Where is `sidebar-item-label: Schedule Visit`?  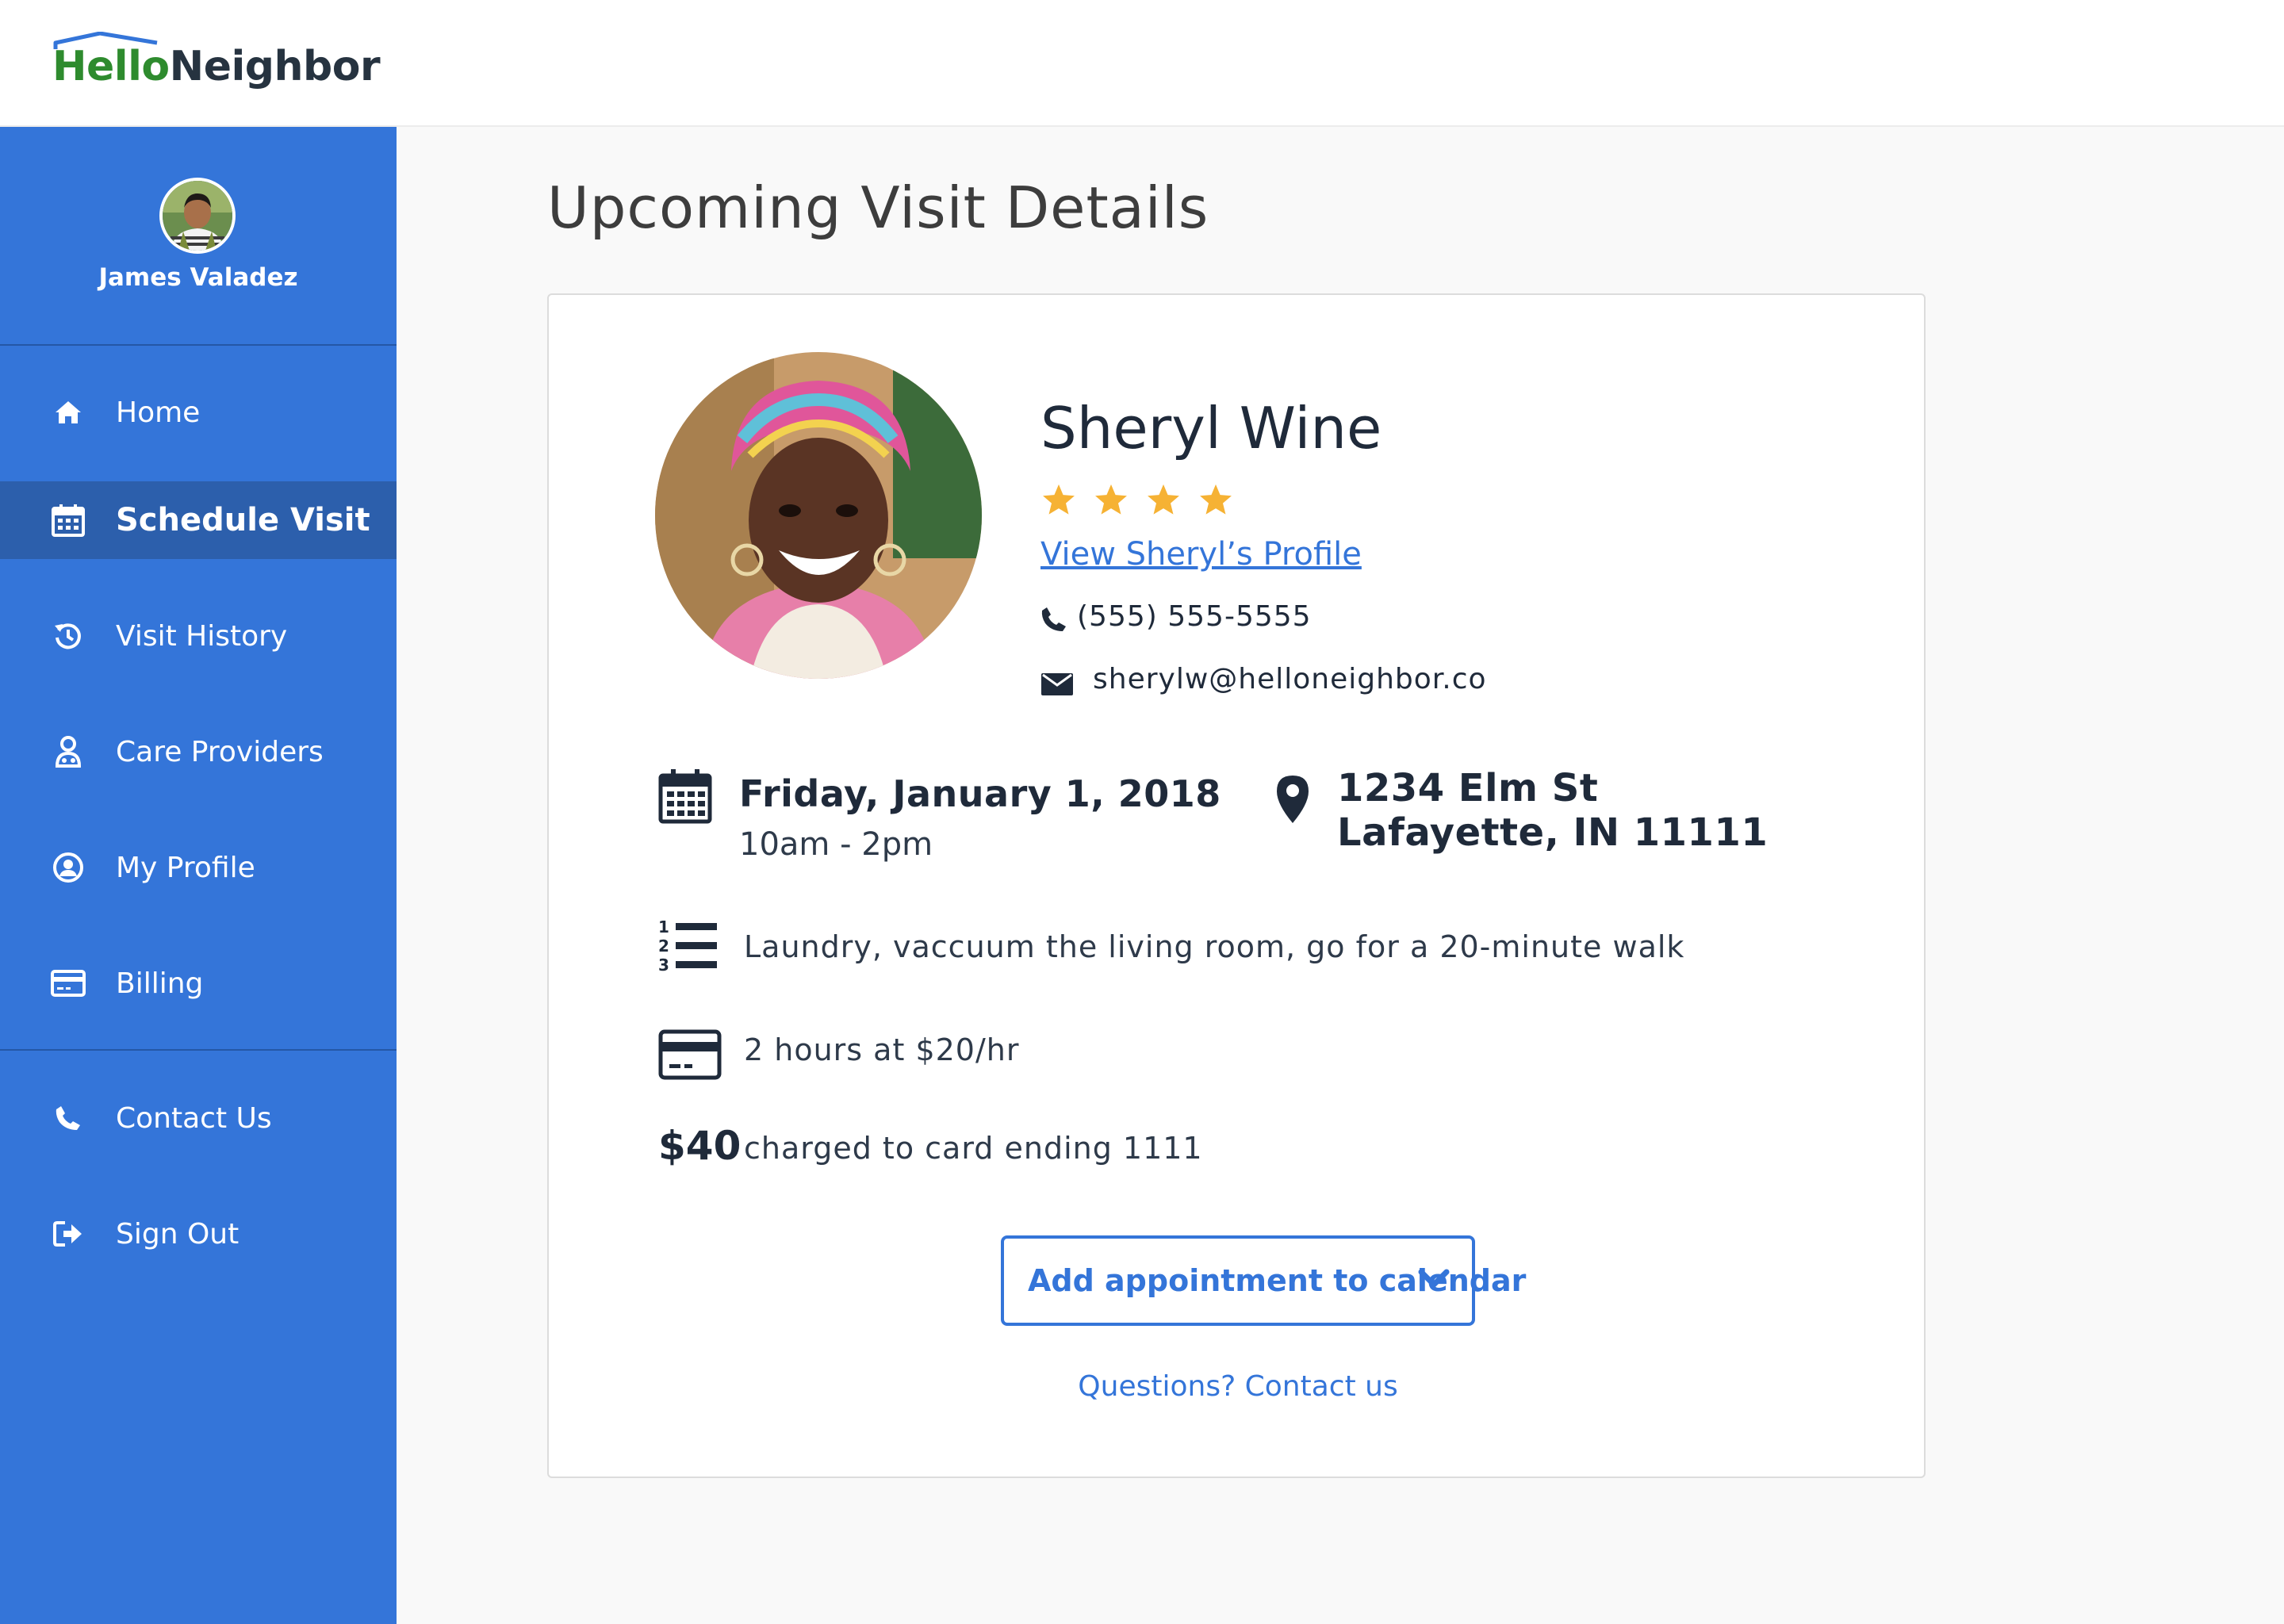 sidebar-item-label: Schedule Visit is located at coordinates (243, 520).